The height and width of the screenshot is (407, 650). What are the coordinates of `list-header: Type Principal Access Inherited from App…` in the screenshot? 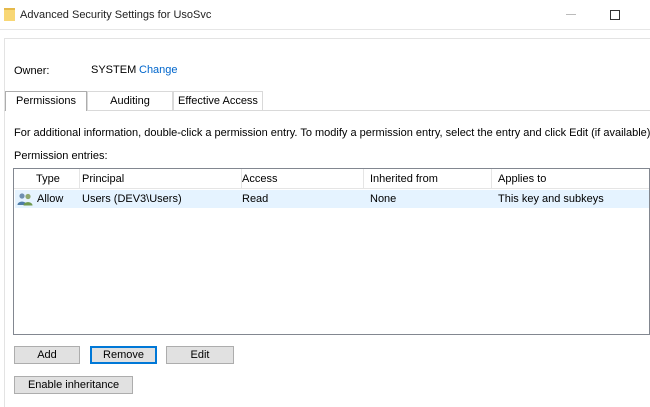 It's located at (331, 179).